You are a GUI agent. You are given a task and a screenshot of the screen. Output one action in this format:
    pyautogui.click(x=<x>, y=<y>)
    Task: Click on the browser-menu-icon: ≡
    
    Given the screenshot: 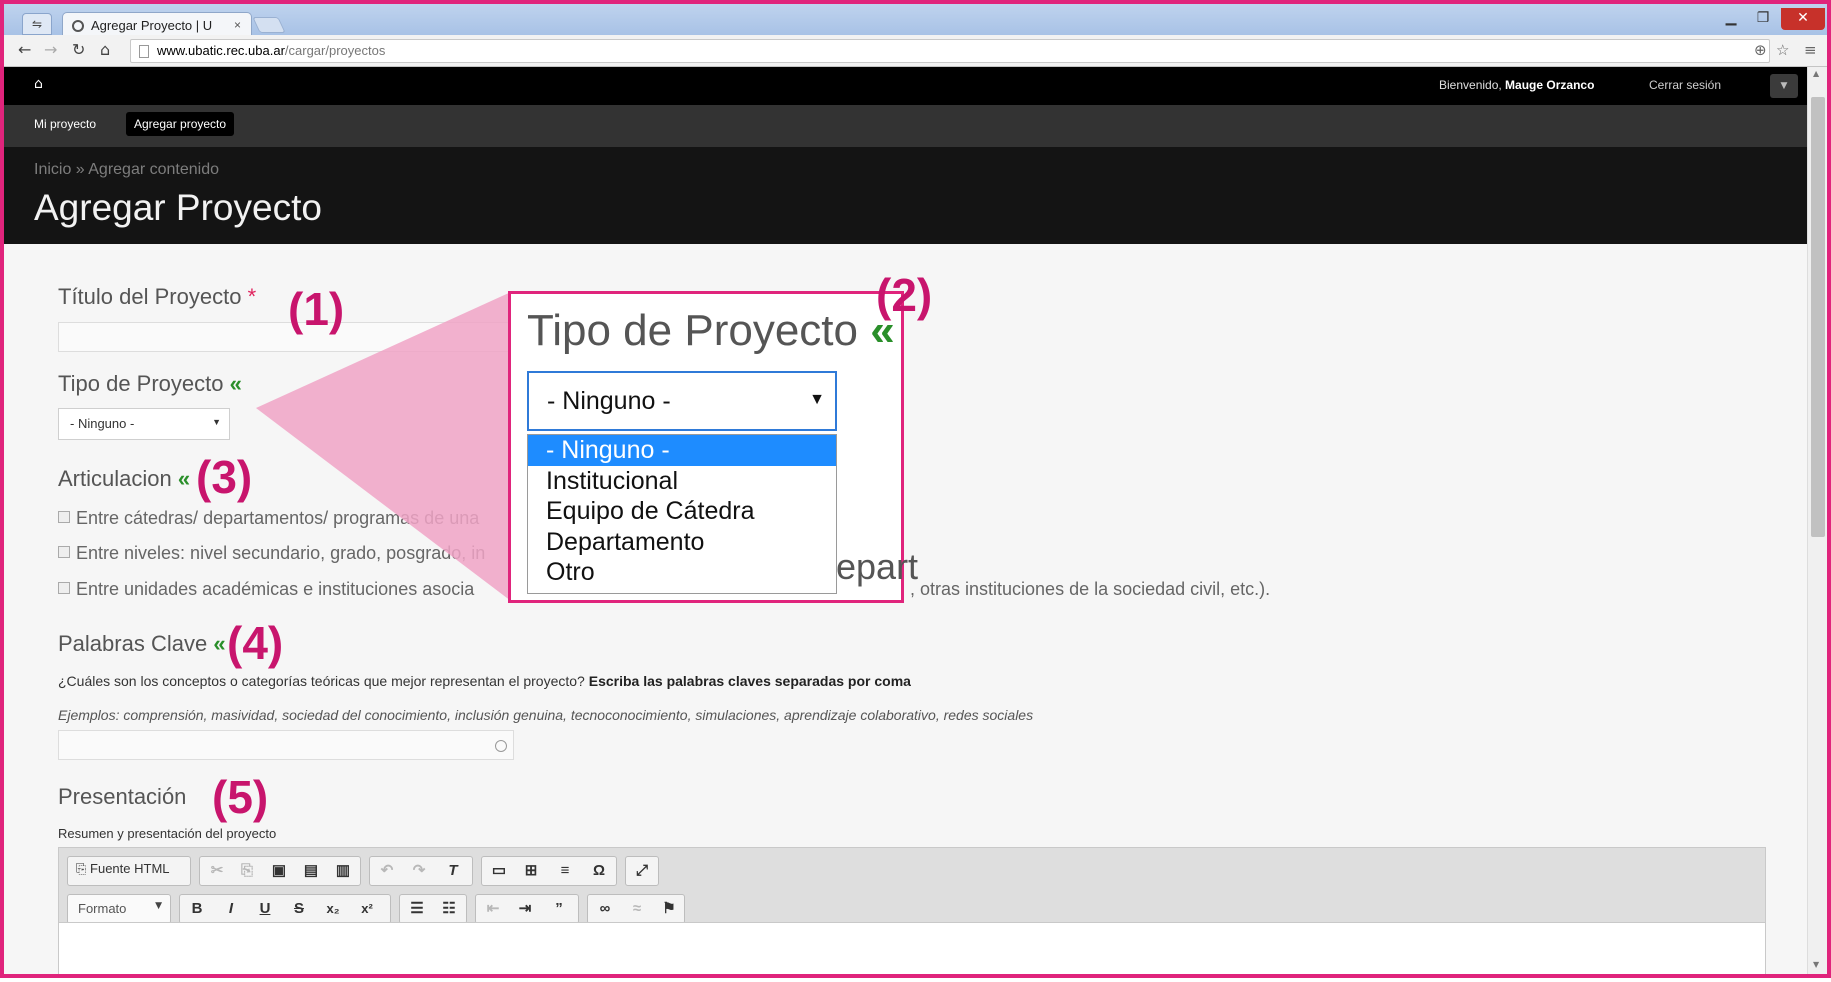 What is the action you would take?
    pyautogui.click(x=1810, y=50)
    